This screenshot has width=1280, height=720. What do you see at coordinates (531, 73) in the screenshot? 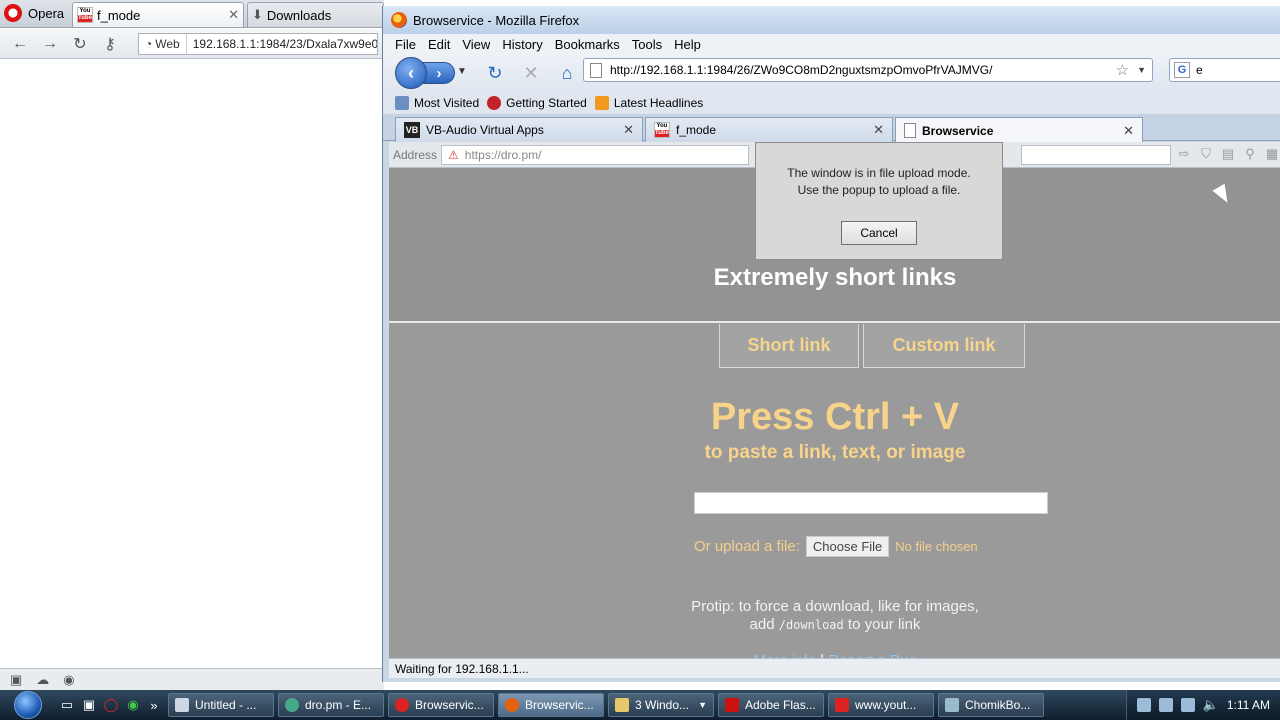
I see `stop-button: ✕` at bounding box center [531, 73].